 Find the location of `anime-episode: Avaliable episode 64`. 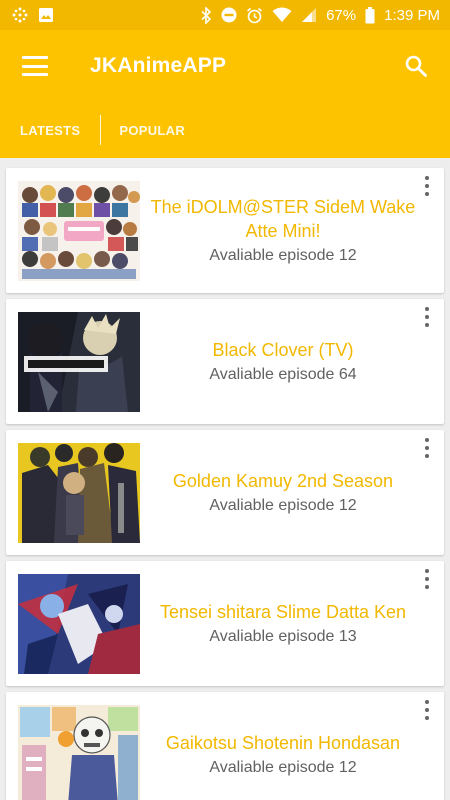

anime-episode: Avaliable episode 64 is located at coordinates (283, 374).